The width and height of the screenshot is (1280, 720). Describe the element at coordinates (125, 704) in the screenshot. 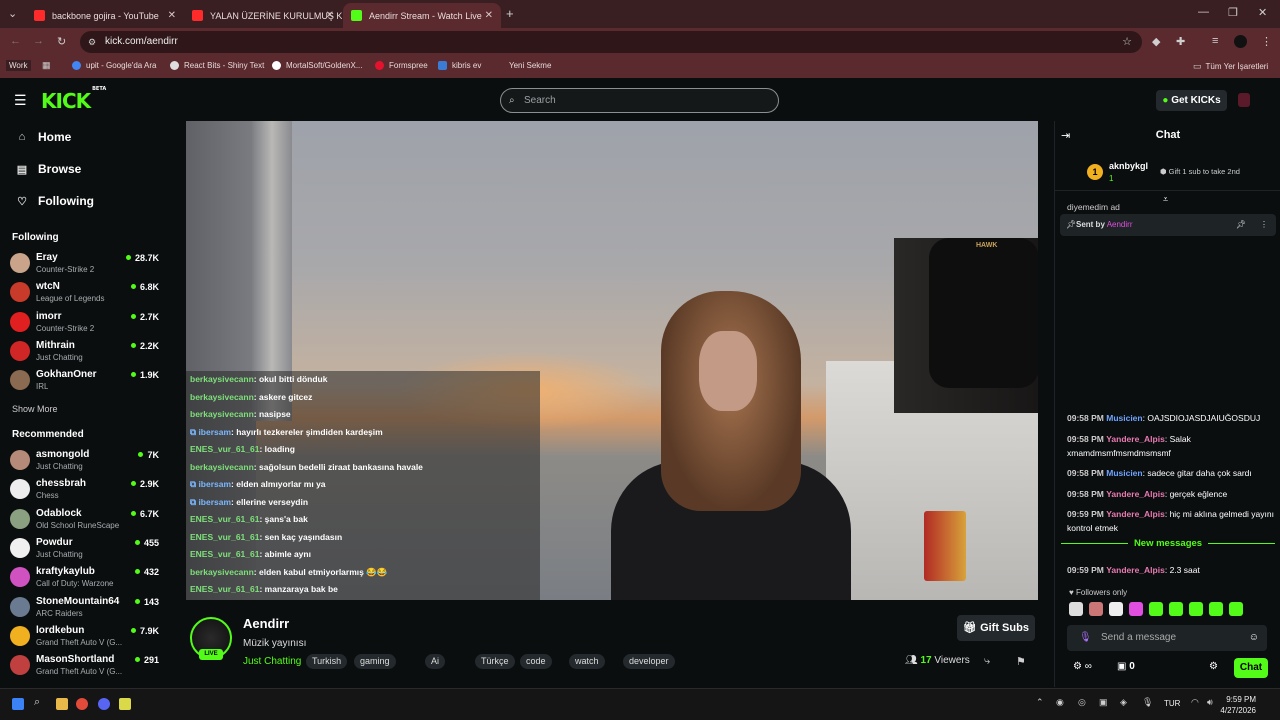

I see `notes-icon` at that location.